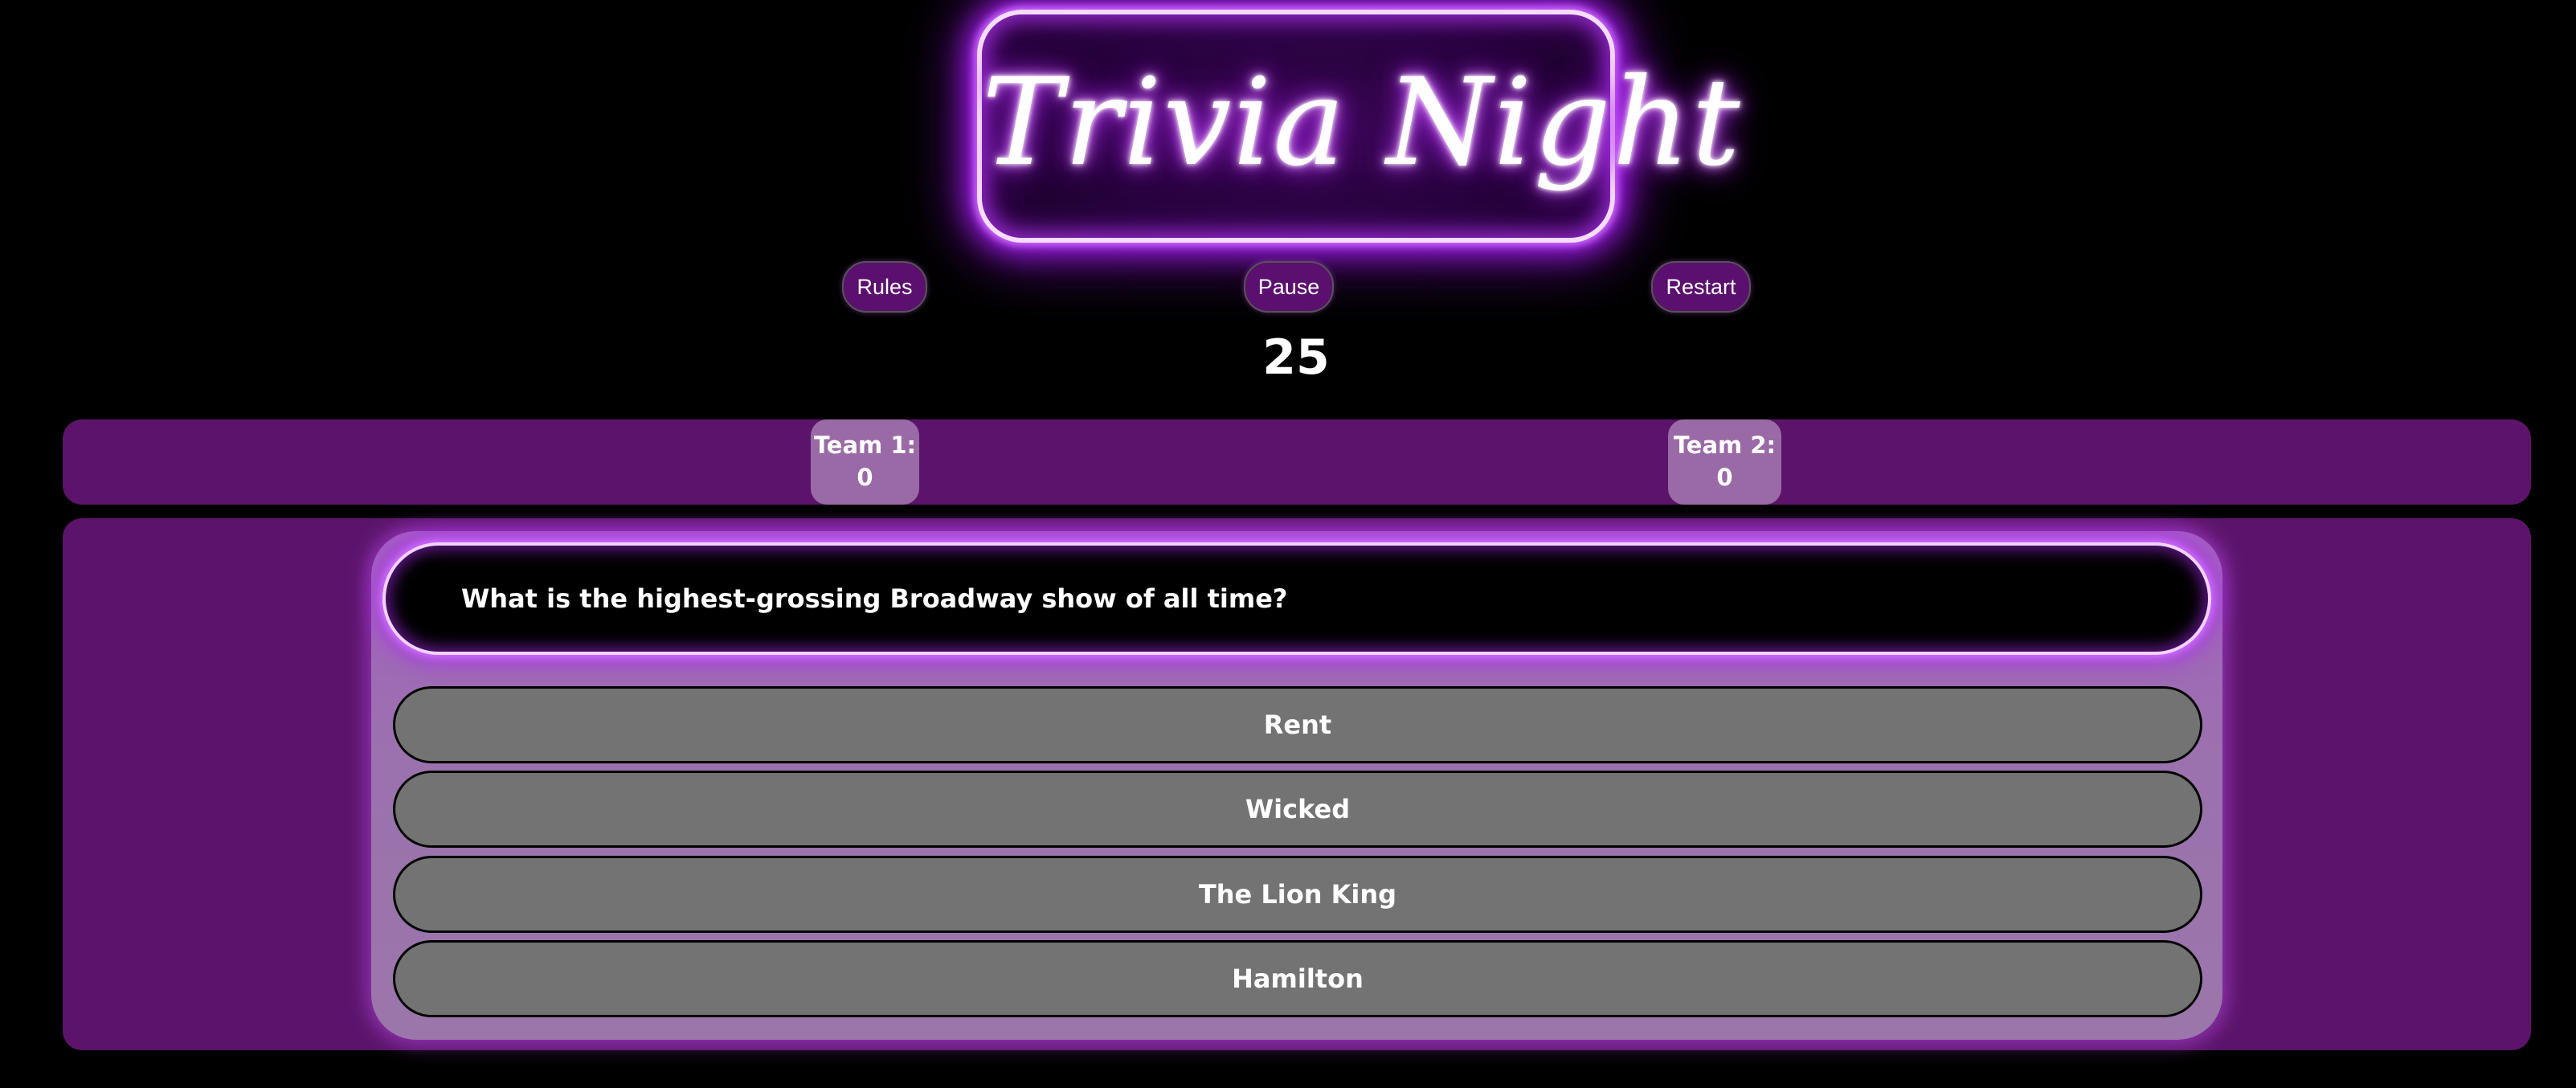  What do you see at coordinates (1297, 462) in the screenshot?
I see `scoreboard: Team 1: 0 Team 2: 0` at bounding box center [1297, 462].